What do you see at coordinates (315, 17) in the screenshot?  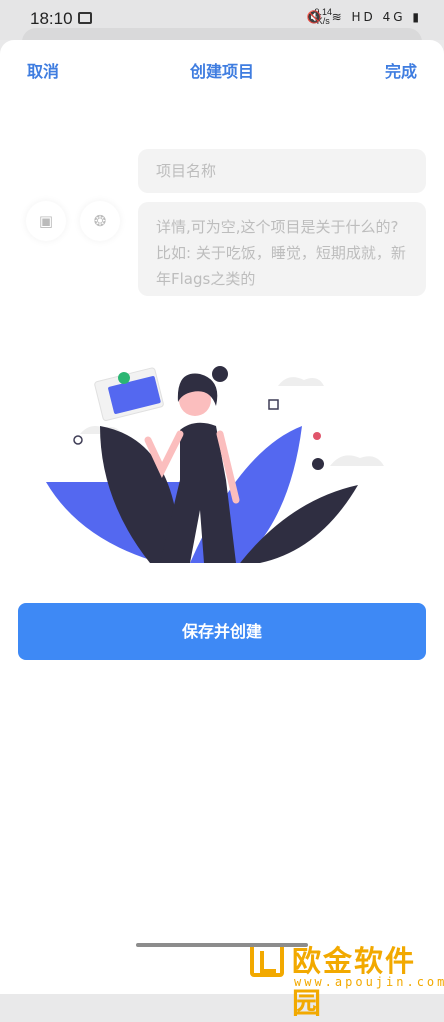 I see `mute-icon: 🔇` at bounding box center [315, 17].